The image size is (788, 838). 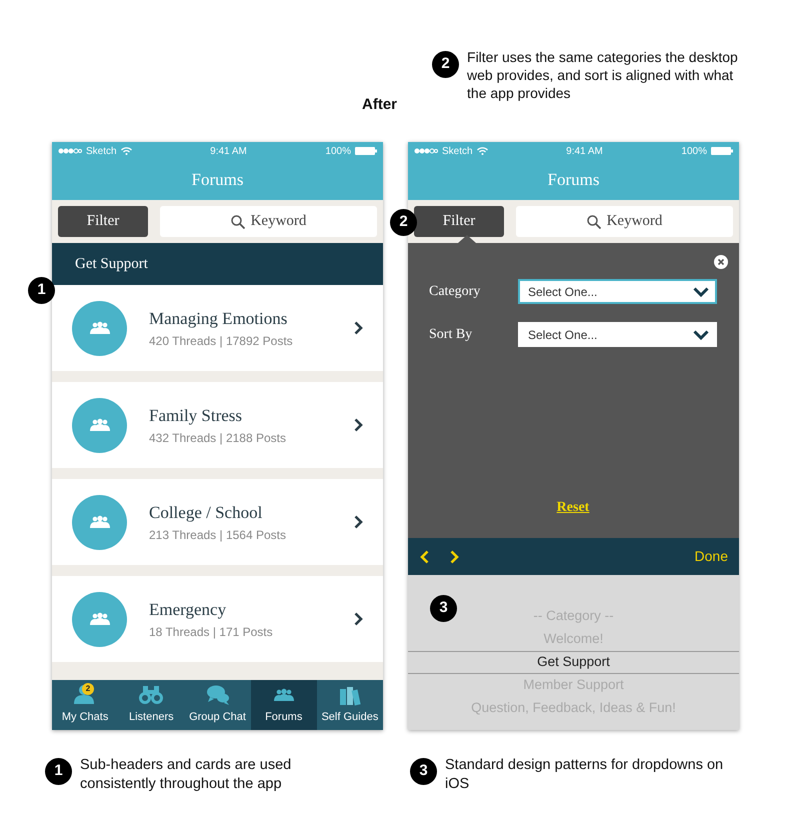 I want to click on chat-bubbles-icon, so click(x=218, y=695).